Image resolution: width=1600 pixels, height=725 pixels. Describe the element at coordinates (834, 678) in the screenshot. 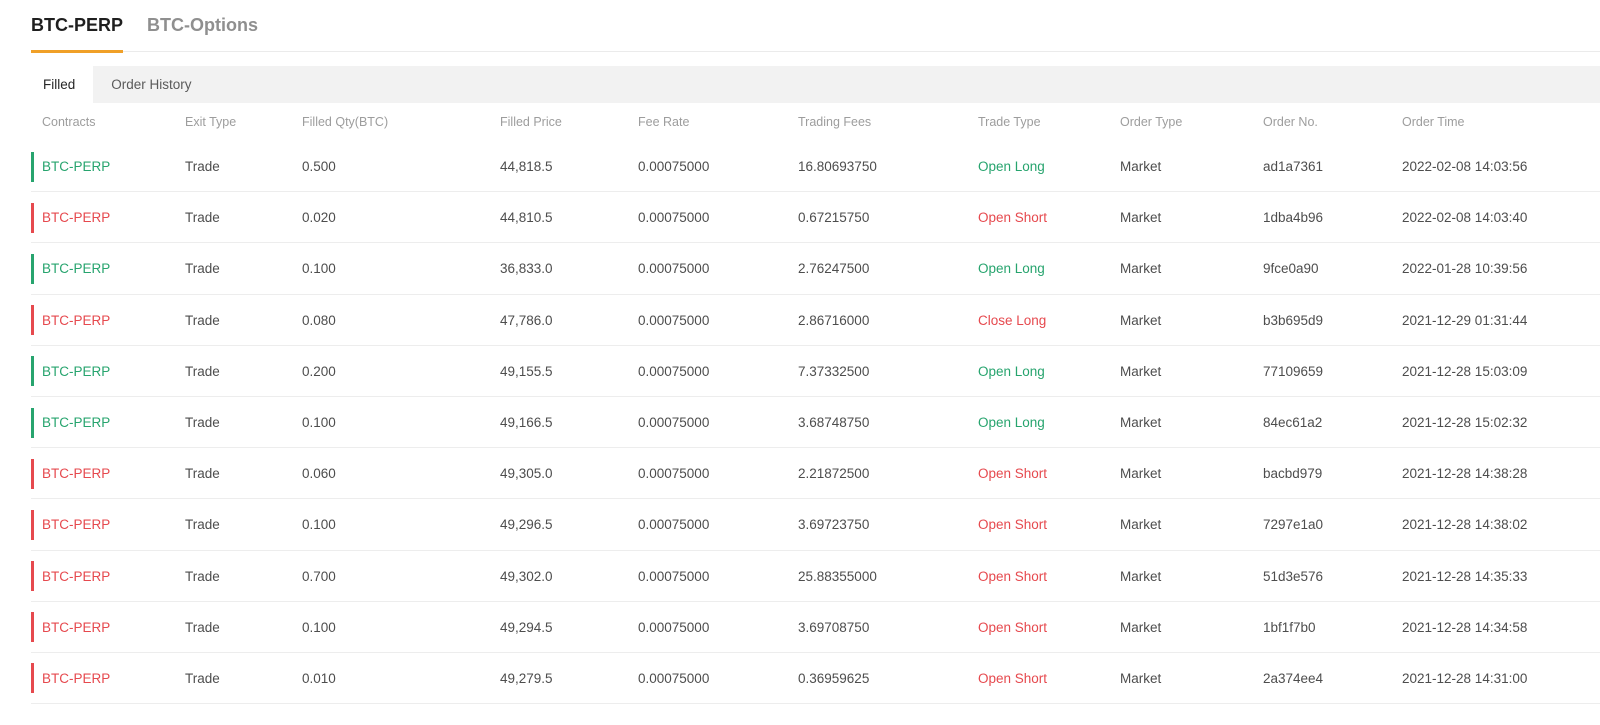

I see `trading-fees-cell: 0.36959625` at that location.